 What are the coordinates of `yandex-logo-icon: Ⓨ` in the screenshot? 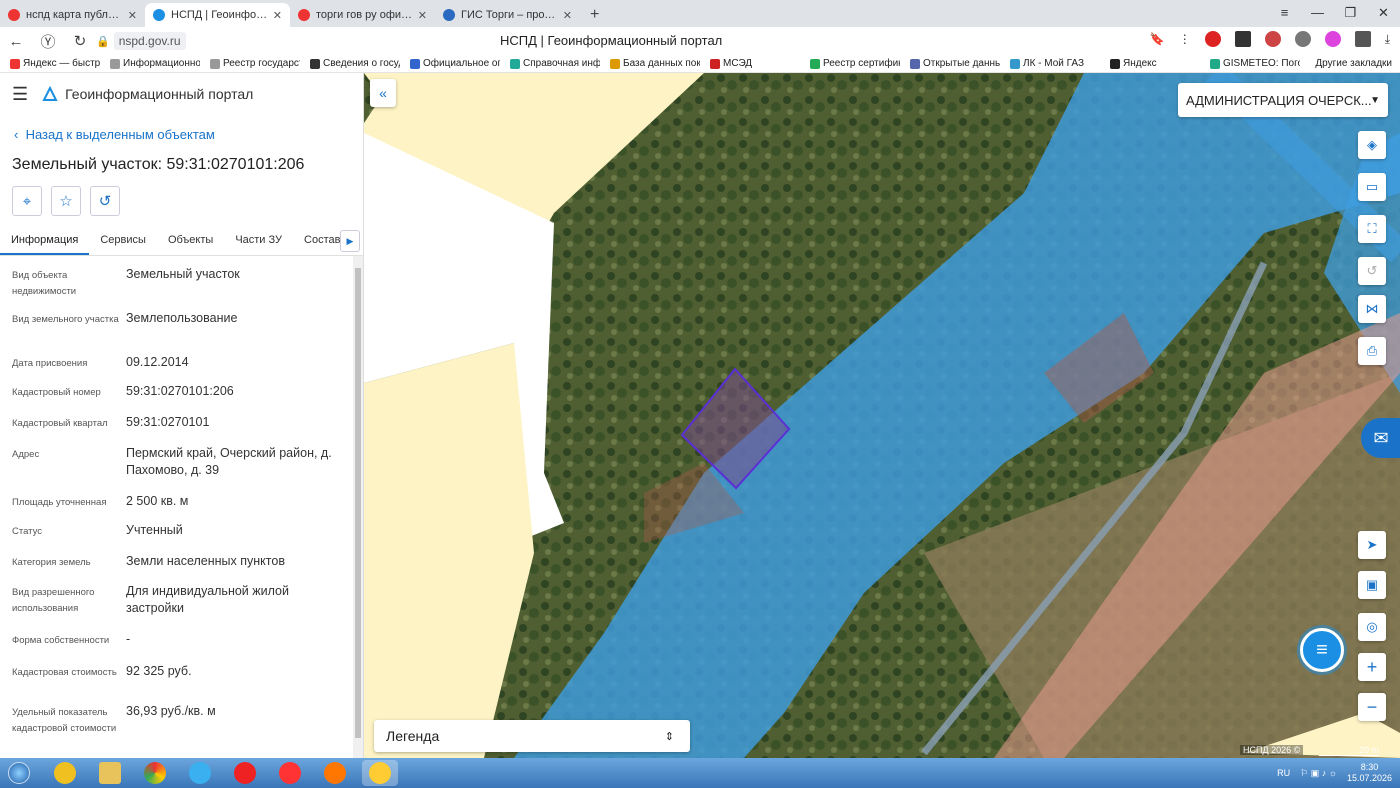 It's located at (48, 41).